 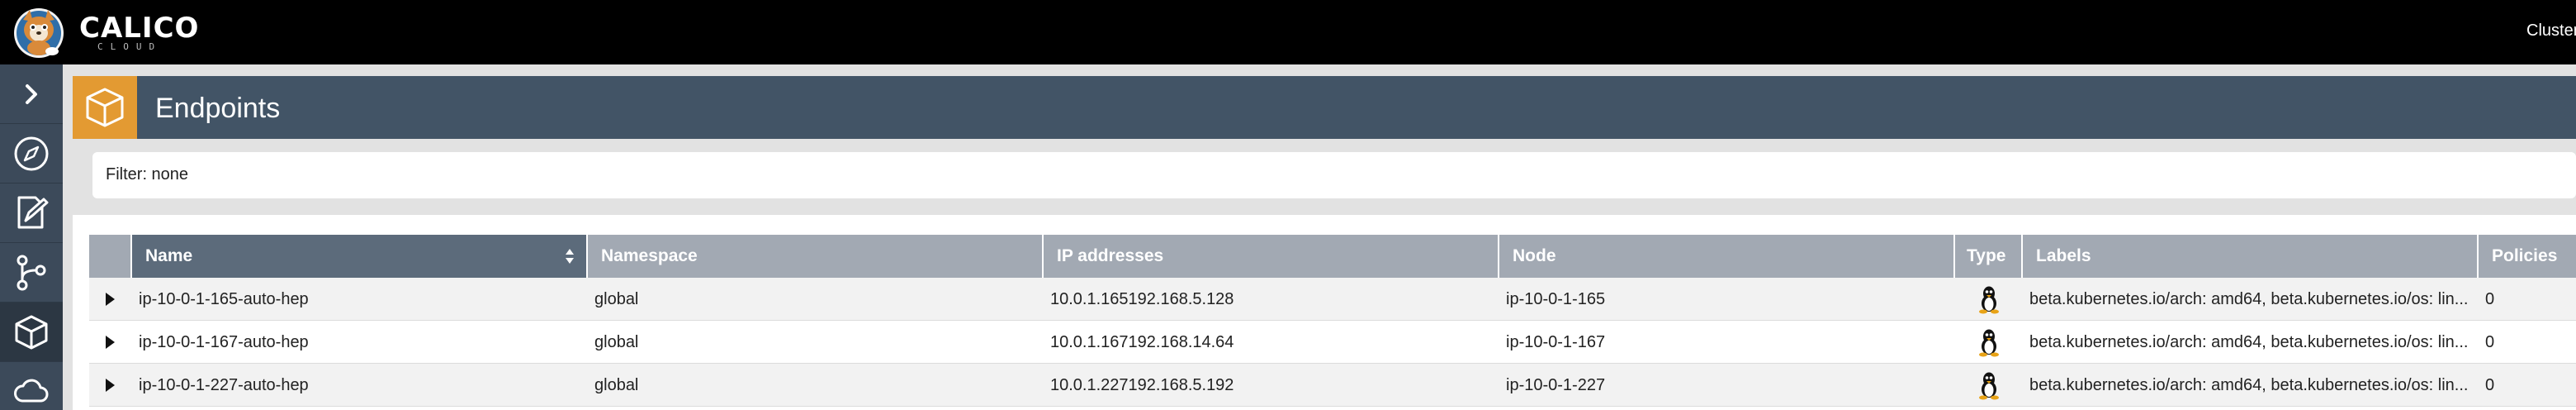 What do you see at coordinates (1986, 255) in the screenshot?
I see `column-header-label: Type` at bounding box center [1986, 255].